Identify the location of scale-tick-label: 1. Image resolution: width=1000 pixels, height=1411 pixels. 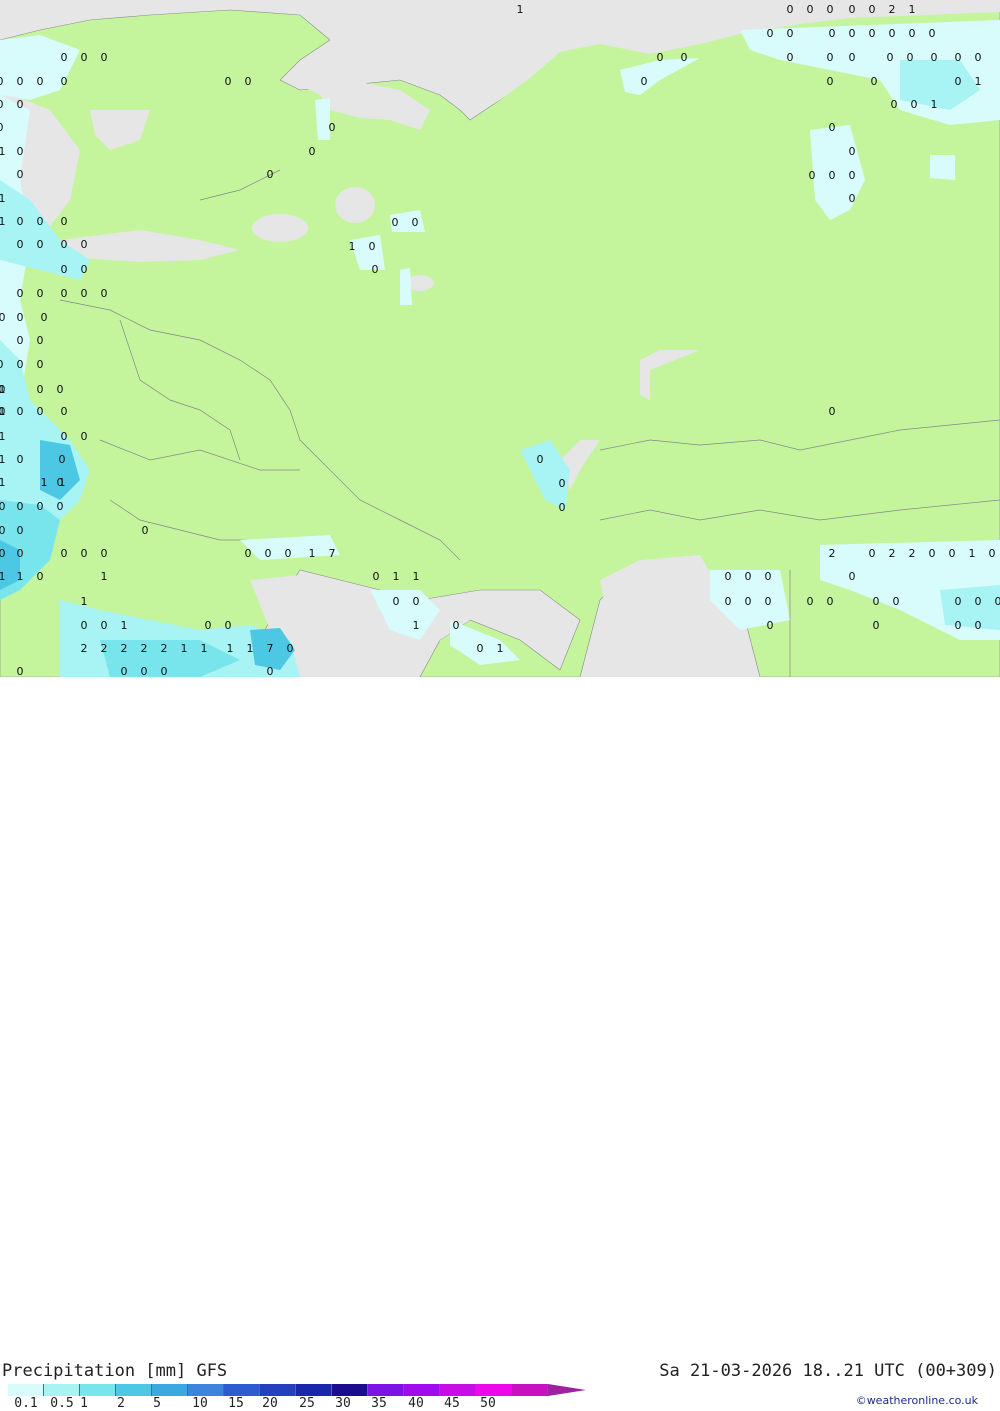
(84, 1403).